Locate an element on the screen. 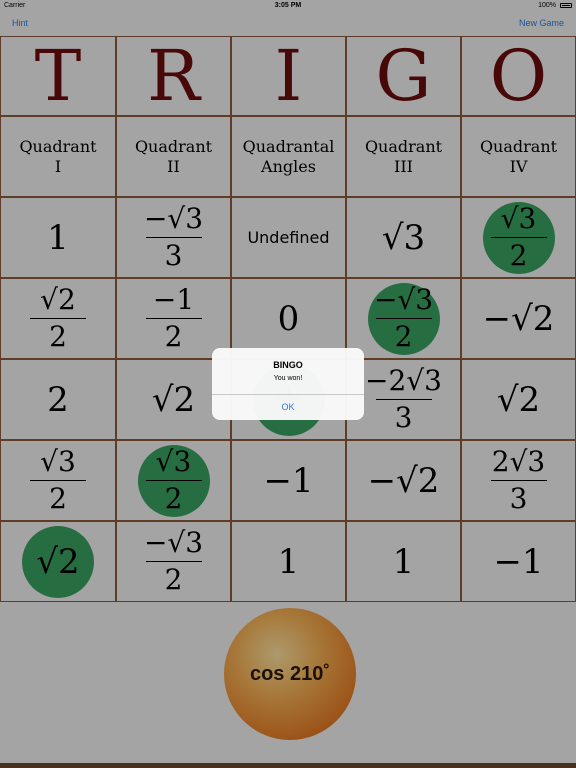  alert-dialog: BINGO You won! OK is located at coordinates (288, 384).